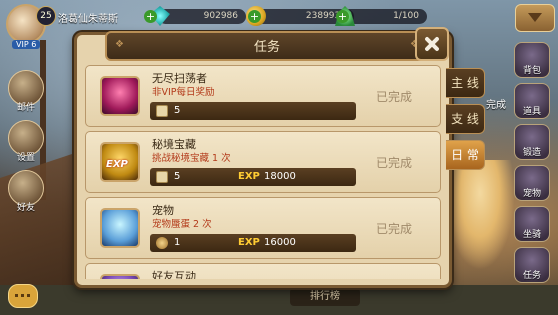 The height and width of the screenshot is (315, 558). I want to click on forge-button: 锻造, so click(532, 142).